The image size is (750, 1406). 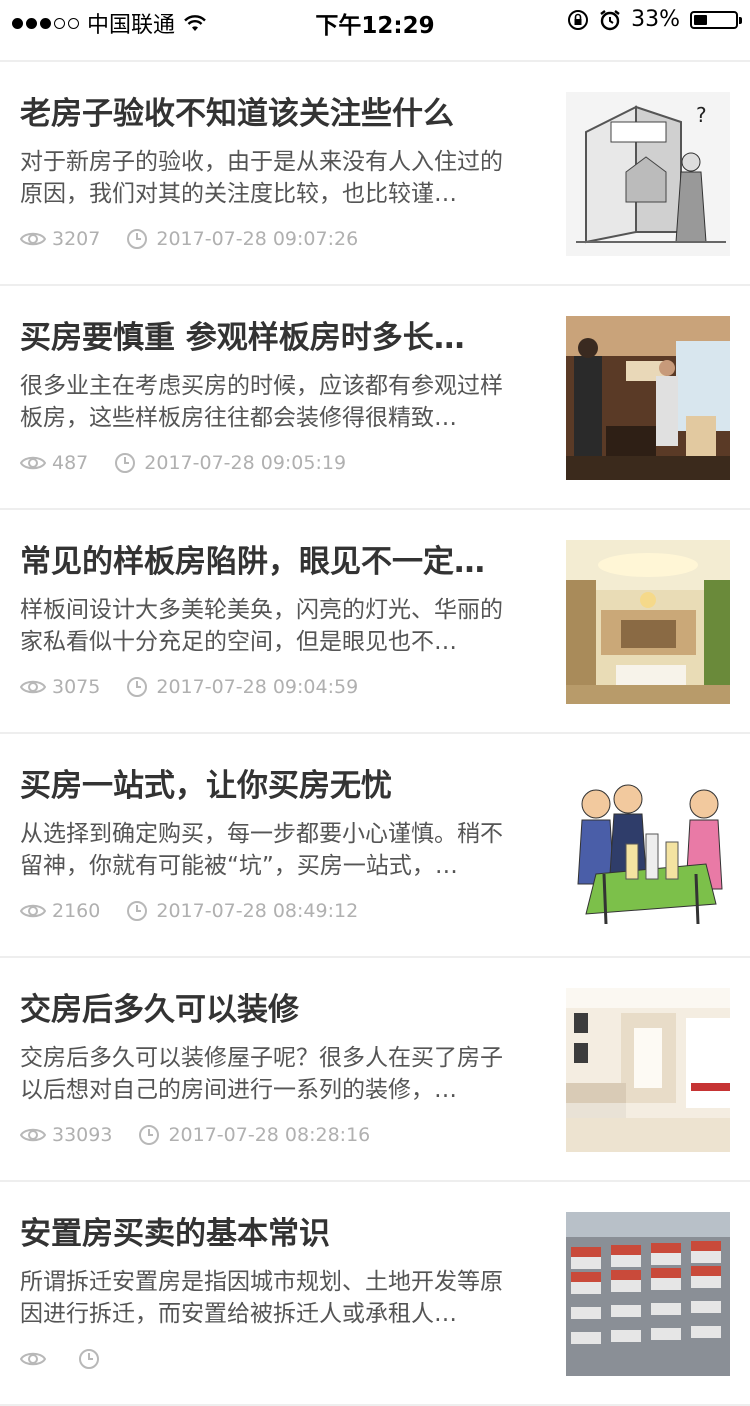 I want to click on publish-time: 2017-07-28 09:04:59, so click(x=242, y=687).